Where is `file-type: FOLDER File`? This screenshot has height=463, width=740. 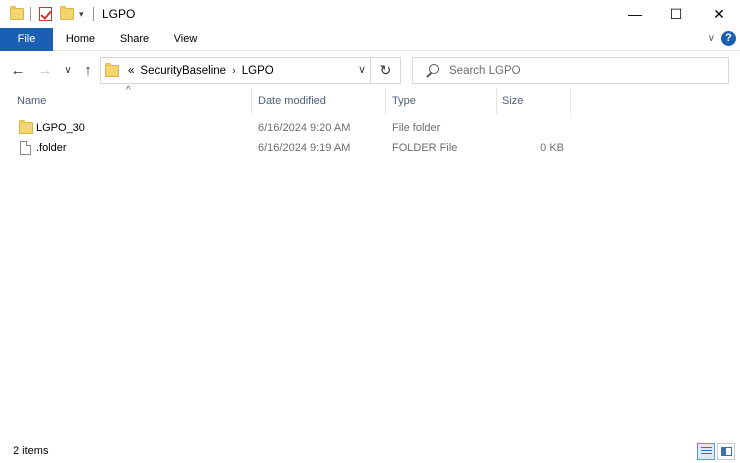 file-type: FOLDER File is located at coordinates (425, 148).